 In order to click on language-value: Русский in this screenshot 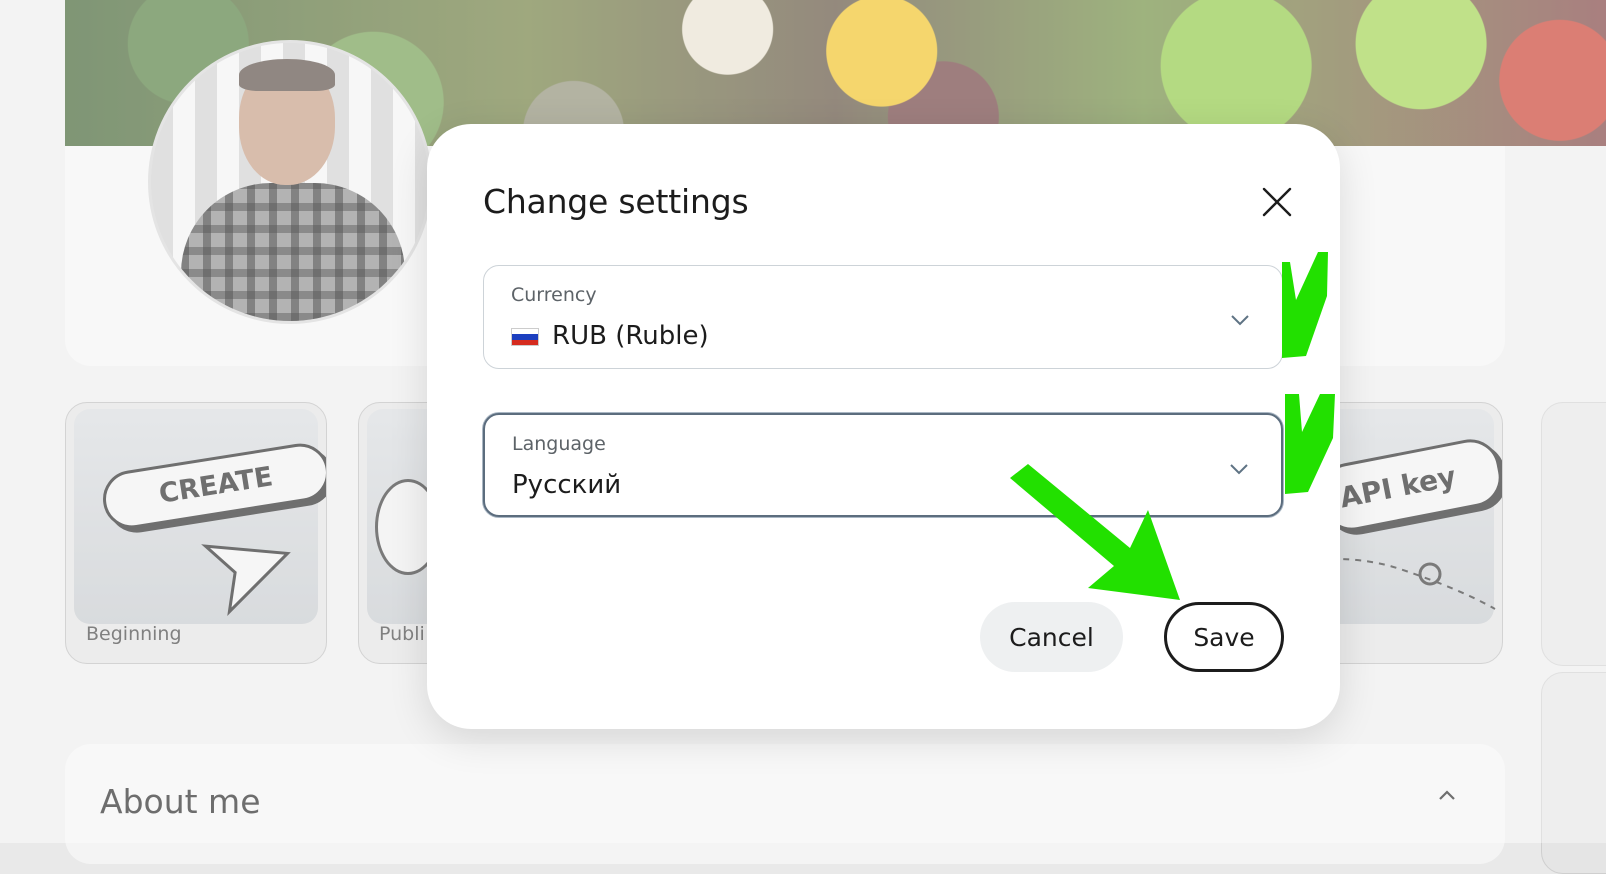, I will do `click(567, 485)`.